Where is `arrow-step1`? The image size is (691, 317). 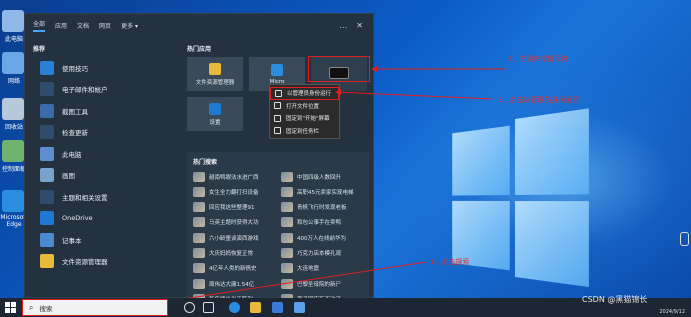
arrow-step1 is located at coordinates (298, 282).